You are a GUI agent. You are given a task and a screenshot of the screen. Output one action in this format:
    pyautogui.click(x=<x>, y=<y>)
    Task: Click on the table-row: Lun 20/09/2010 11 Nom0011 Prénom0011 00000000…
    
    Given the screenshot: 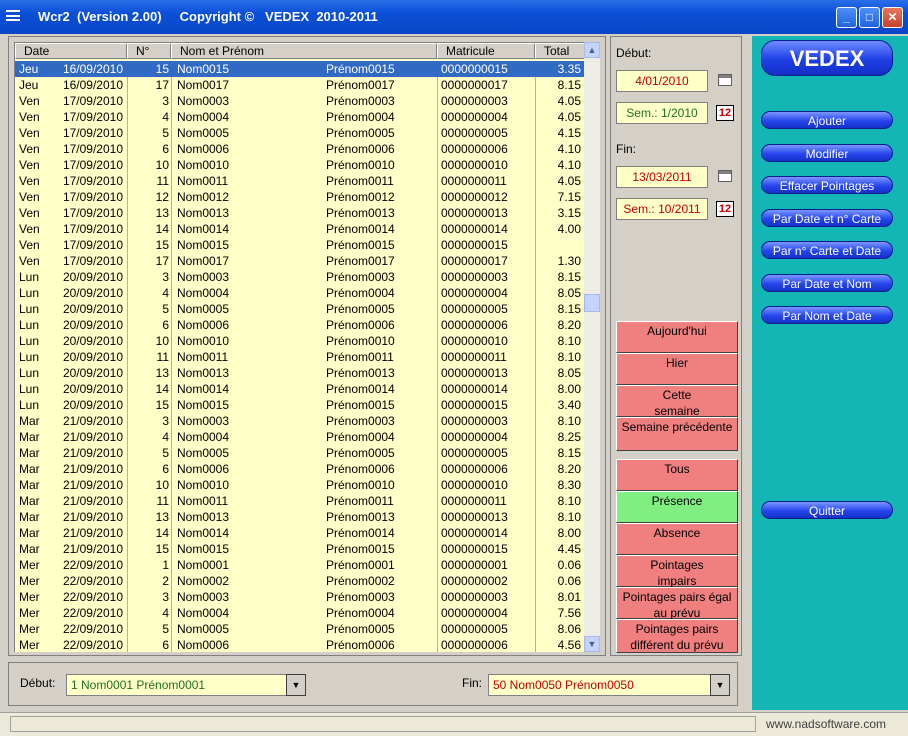 What is the action you would take?
    pyautogui.click(x=299, y=357)
    